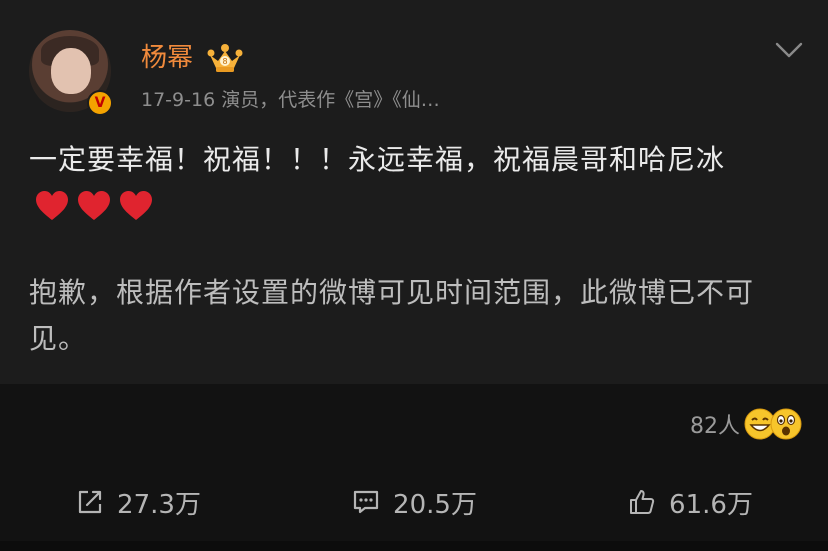 The image size is (828, 551). I want to click on surprised-face-icon, so click(786, 424).